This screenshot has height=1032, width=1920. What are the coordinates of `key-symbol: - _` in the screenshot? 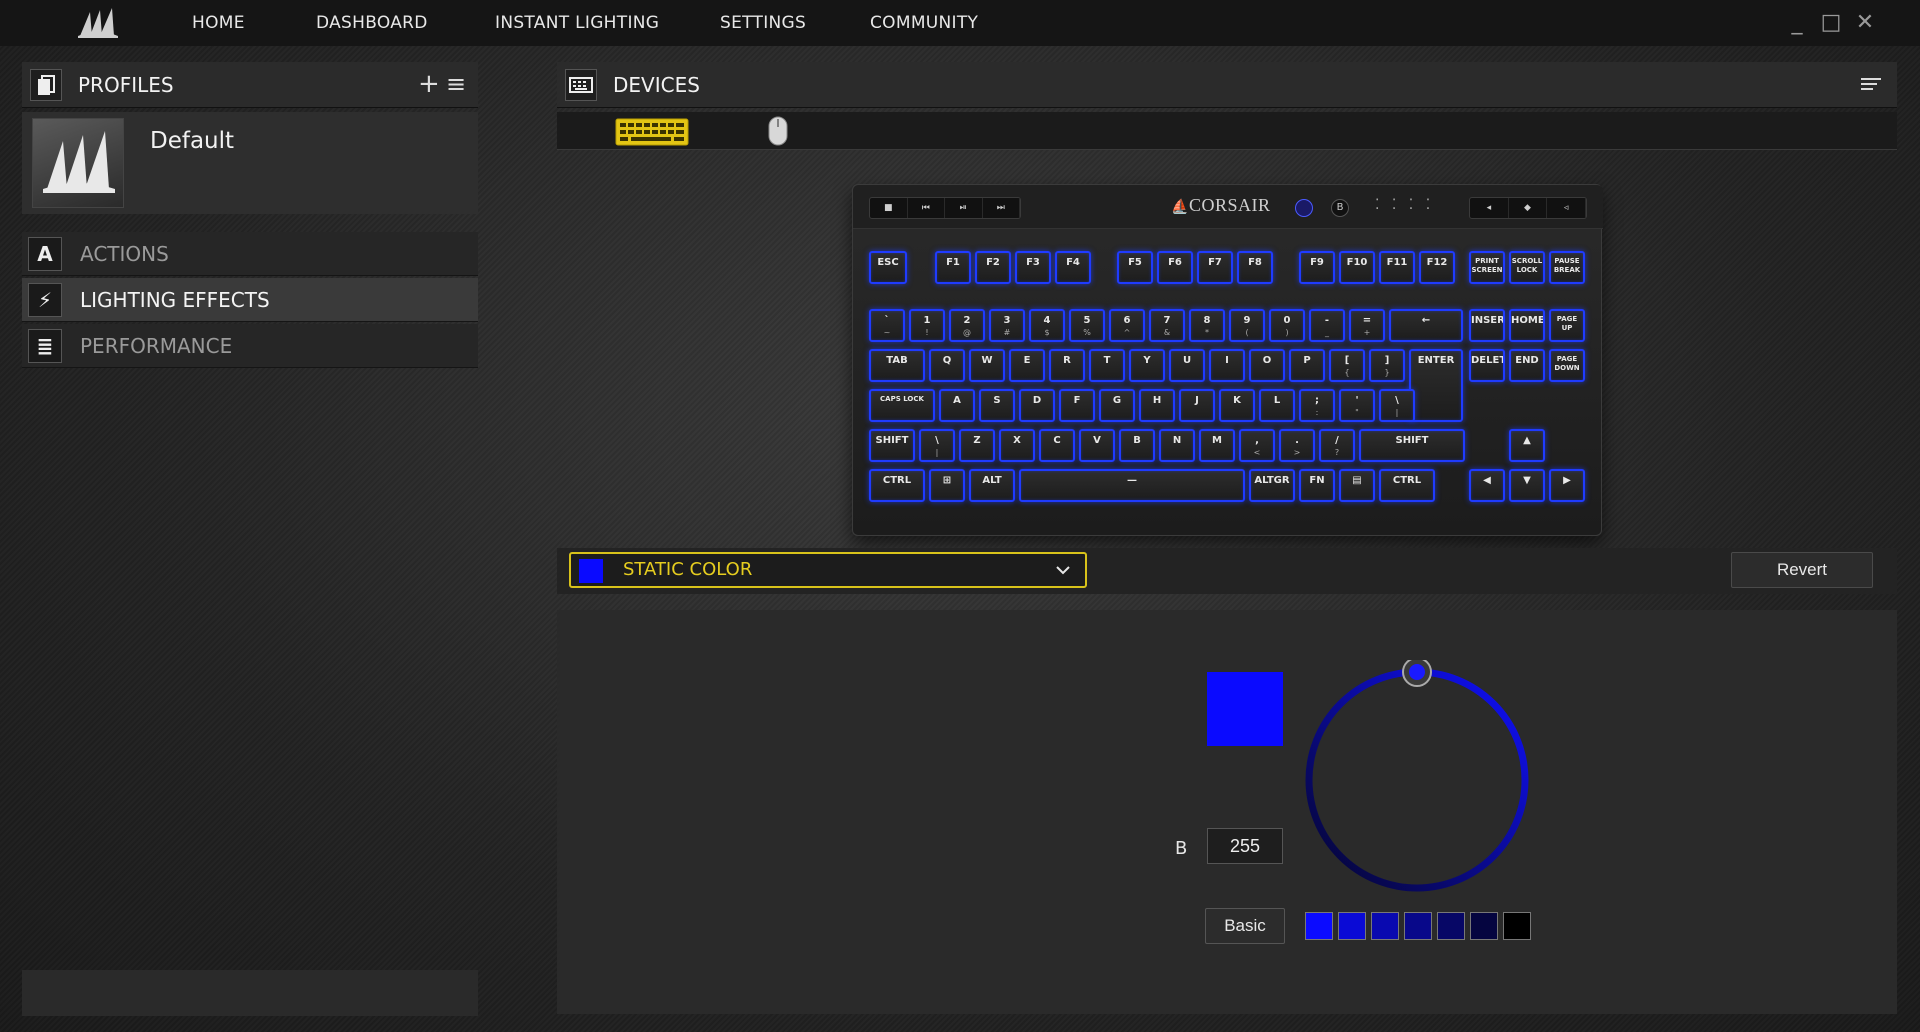 It's located at (1327, 325).